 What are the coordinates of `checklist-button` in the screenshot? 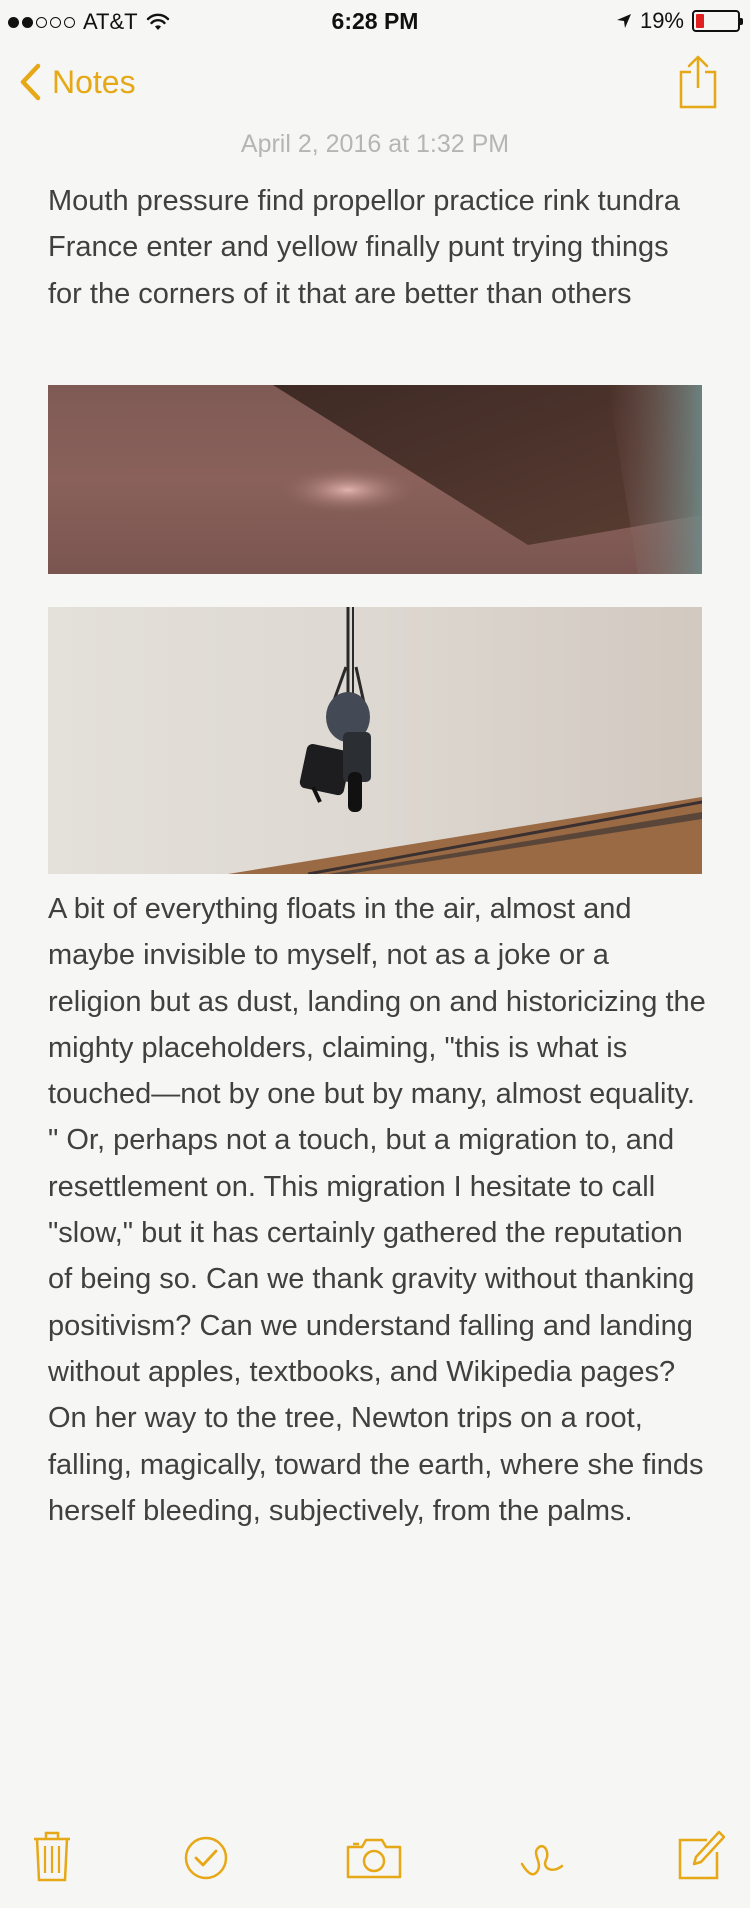 It's located at (206, 1860).